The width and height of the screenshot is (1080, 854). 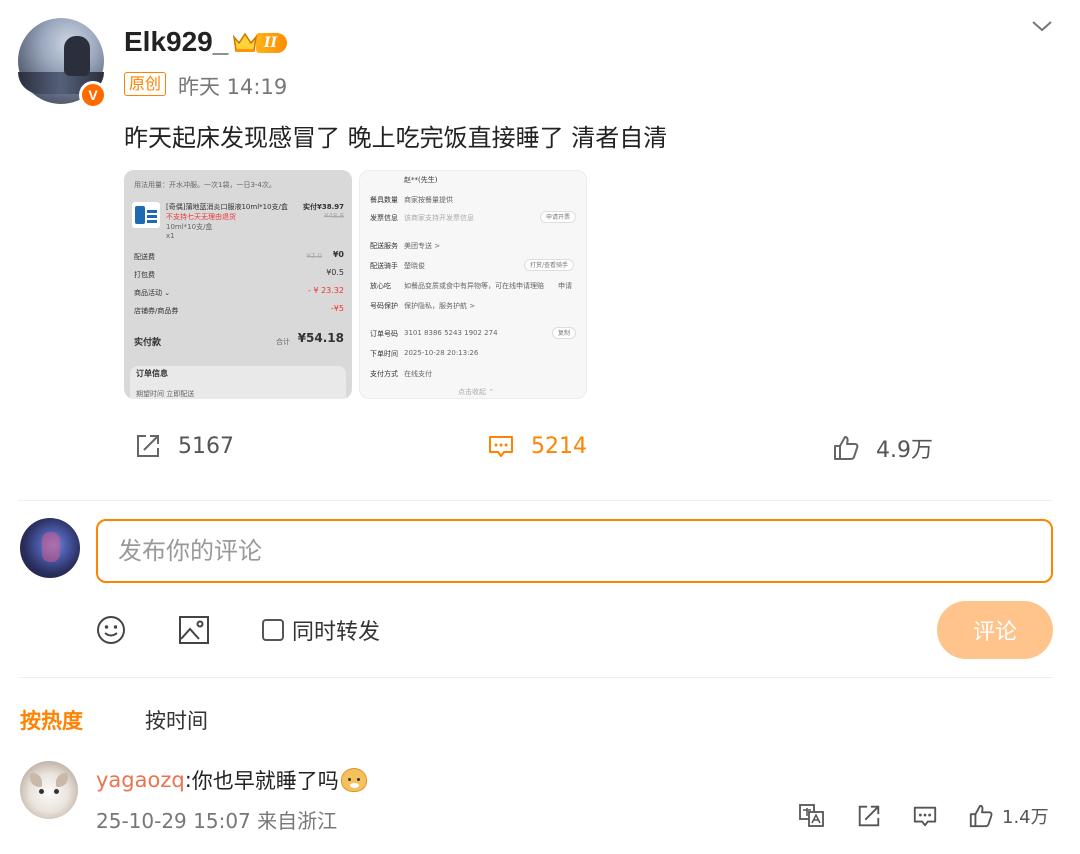 I want to click on comment-body: yagaozq : 你也早就睡了吗, so click(x=231, y=780).